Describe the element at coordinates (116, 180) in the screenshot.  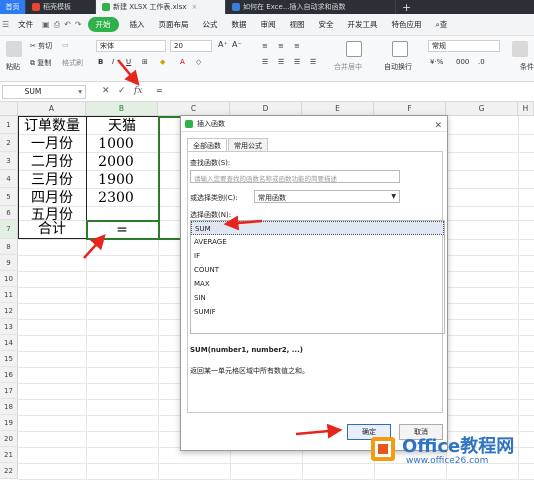
I see `cell-b4: 1900` at that location.